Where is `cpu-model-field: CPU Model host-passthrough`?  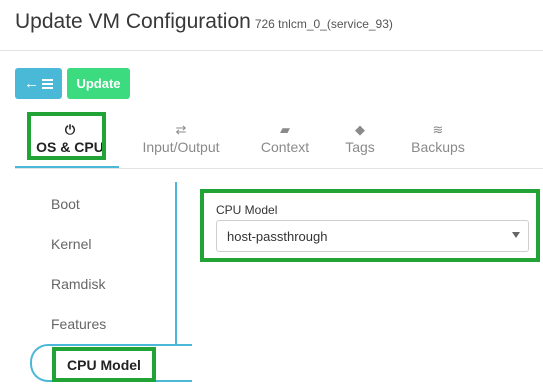 cpu-model-field: CPU Model host-passthrough is located at coordinates (370, 225).